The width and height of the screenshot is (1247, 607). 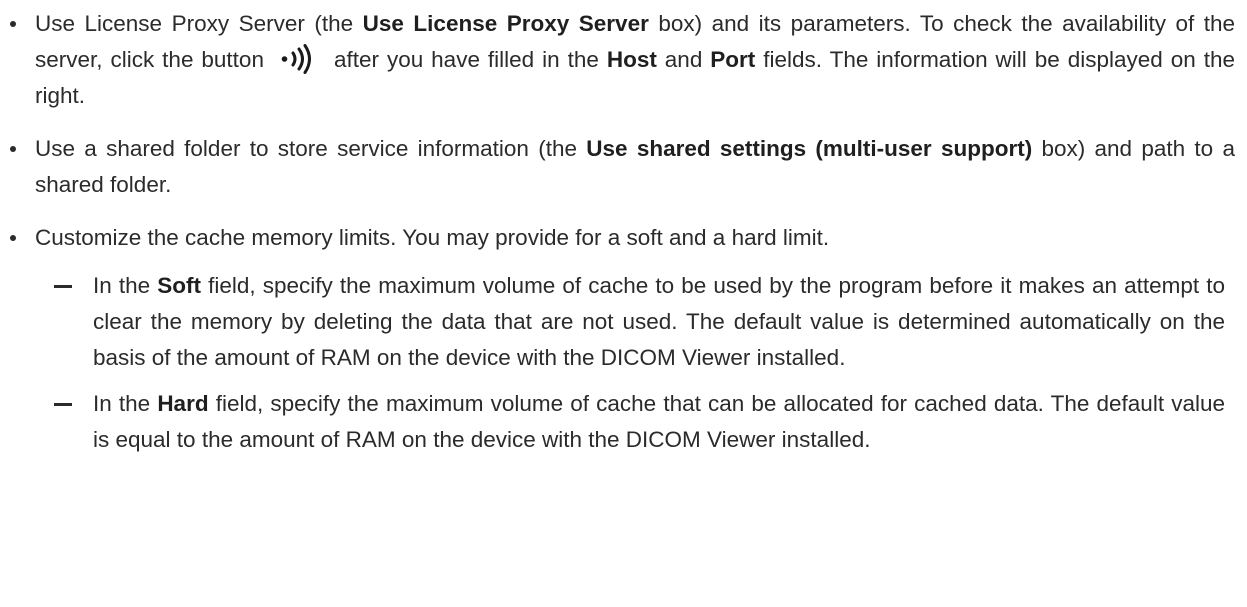 What do you see at coordinates (179, 285) in the screenshot?
I see `bold-term: Soft` at bounding box center [179, 285].